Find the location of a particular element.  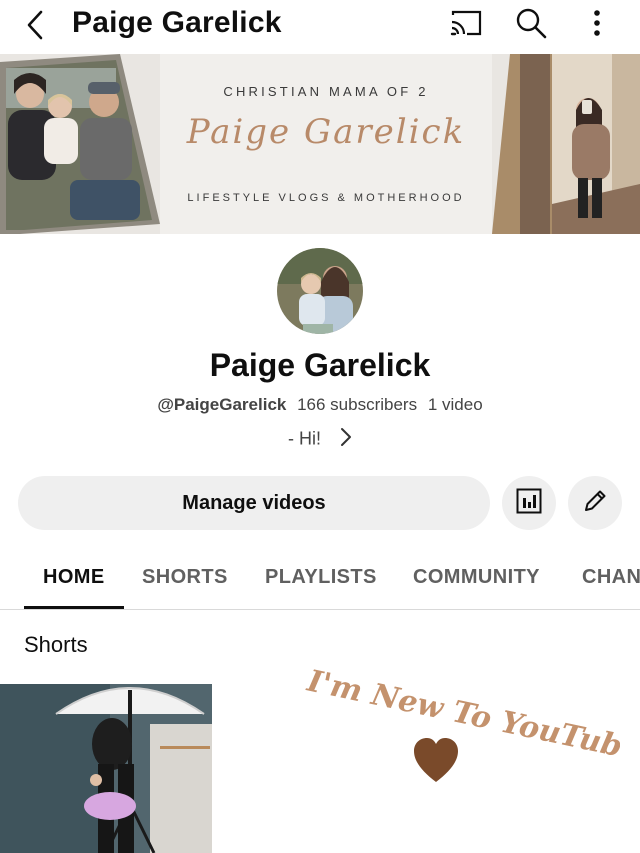

channel-meta: @PaigeGarelick 166 subscribers 1 video is located at coordinates (320, 405).